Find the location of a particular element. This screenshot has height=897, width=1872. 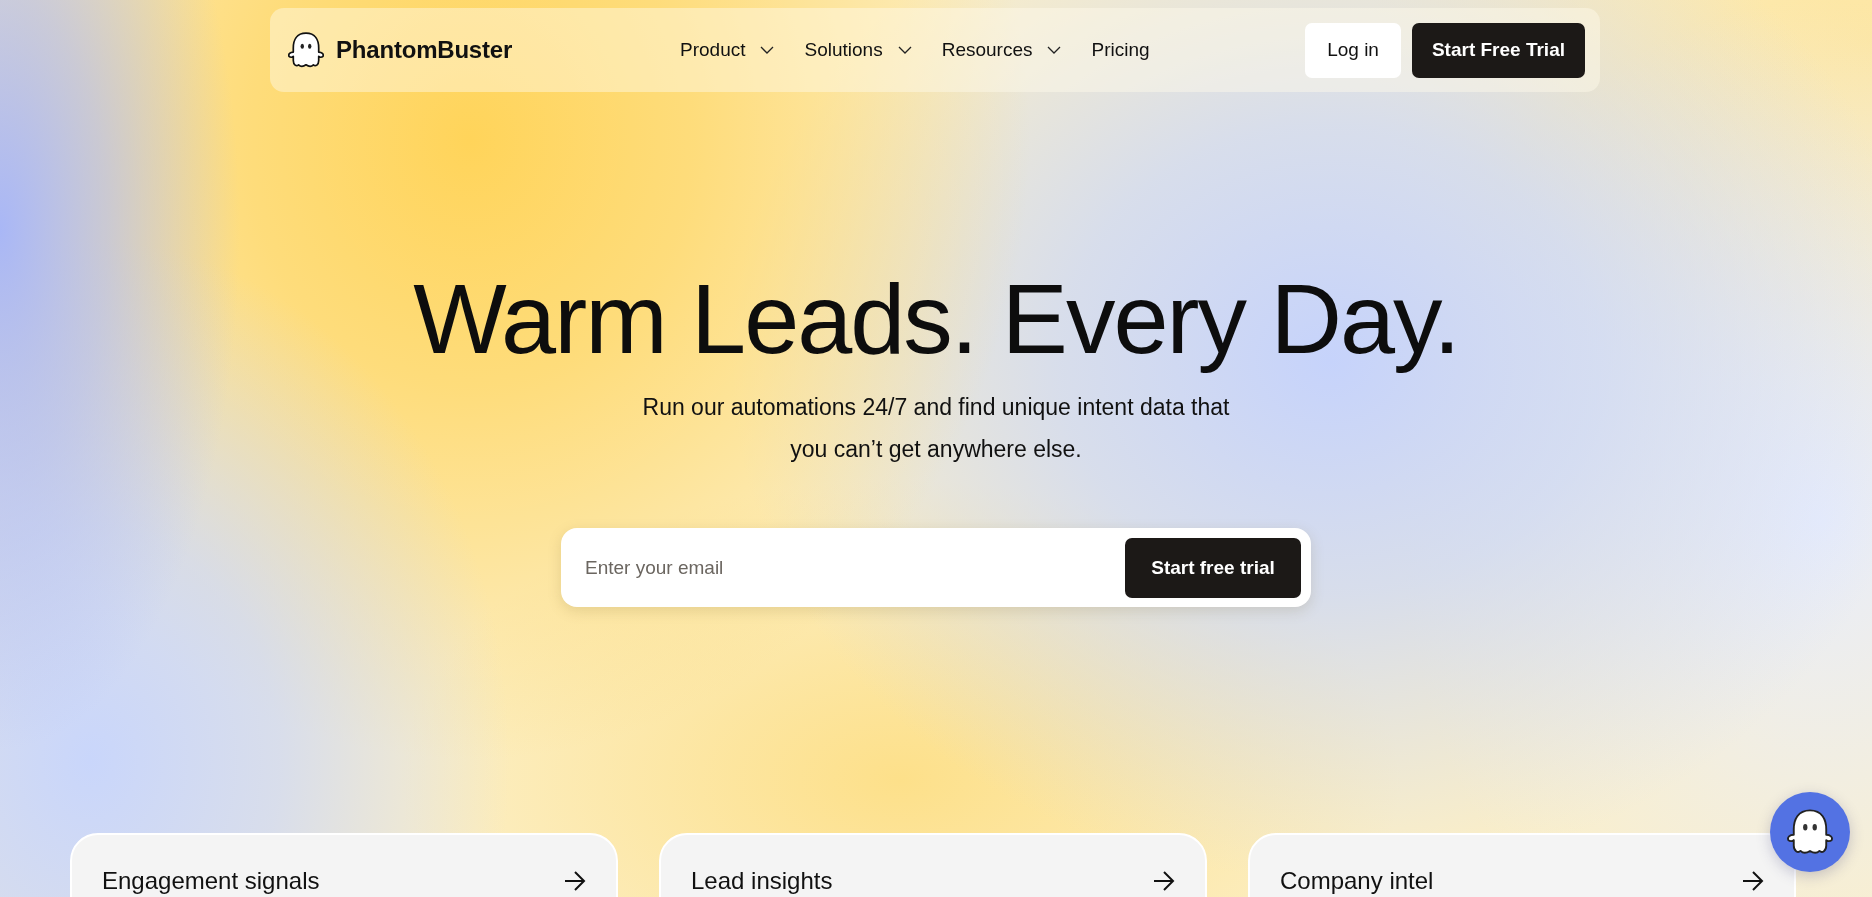

feature-card: Engagement signals is located at coordinates (344, 865).